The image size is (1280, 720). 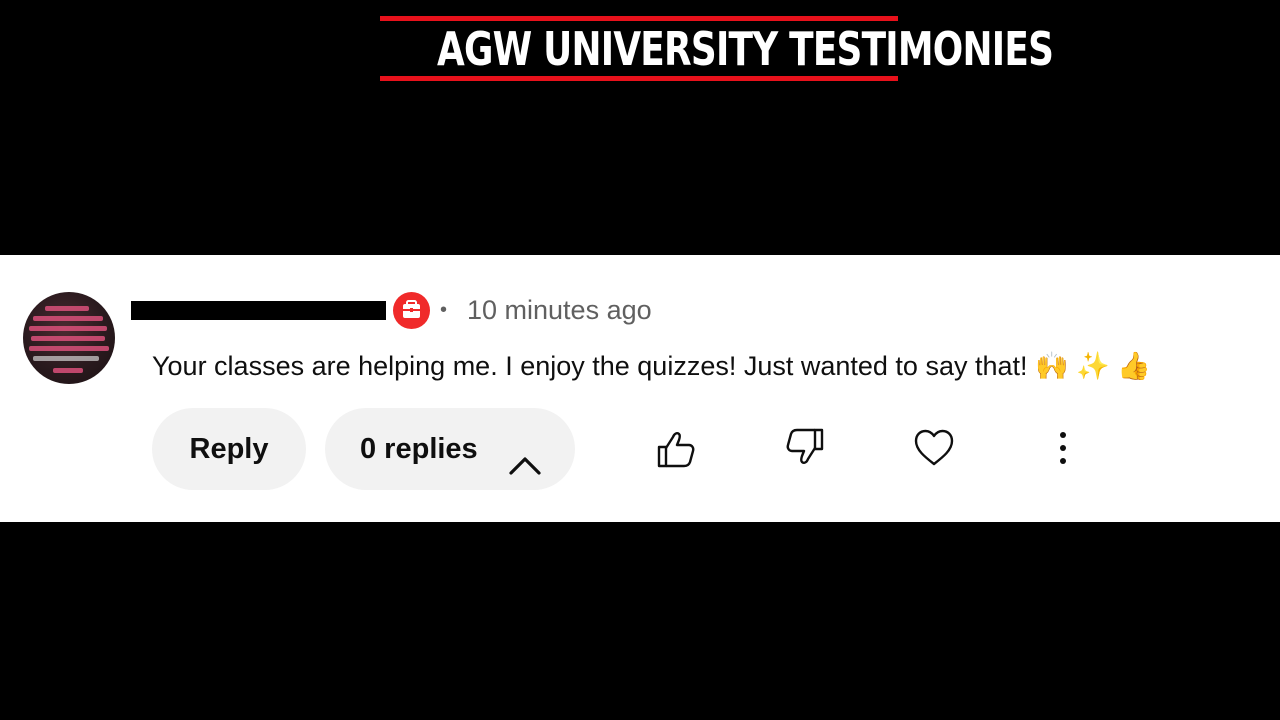 I want to click on replies-toggle-button: 0 replies, so click(x=450, y=449).